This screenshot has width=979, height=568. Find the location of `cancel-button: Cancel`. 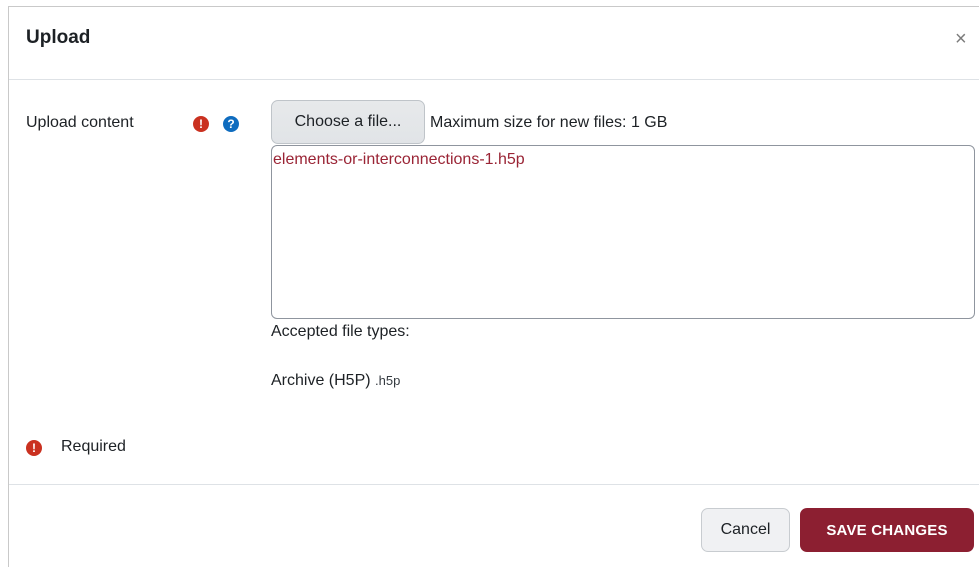

cancel-button: Cancel is located at coordinates (745, 530).